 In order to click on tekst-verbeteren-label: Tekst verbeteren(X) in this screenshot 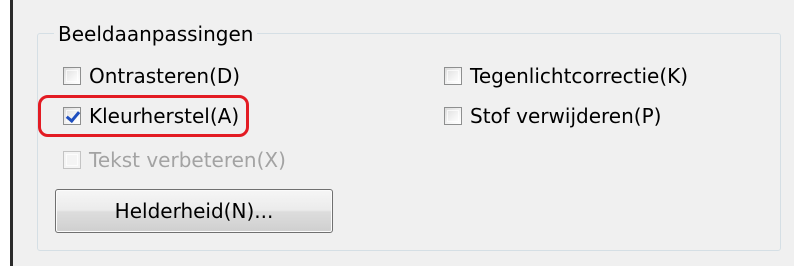, I will do `click(187, 160)`.